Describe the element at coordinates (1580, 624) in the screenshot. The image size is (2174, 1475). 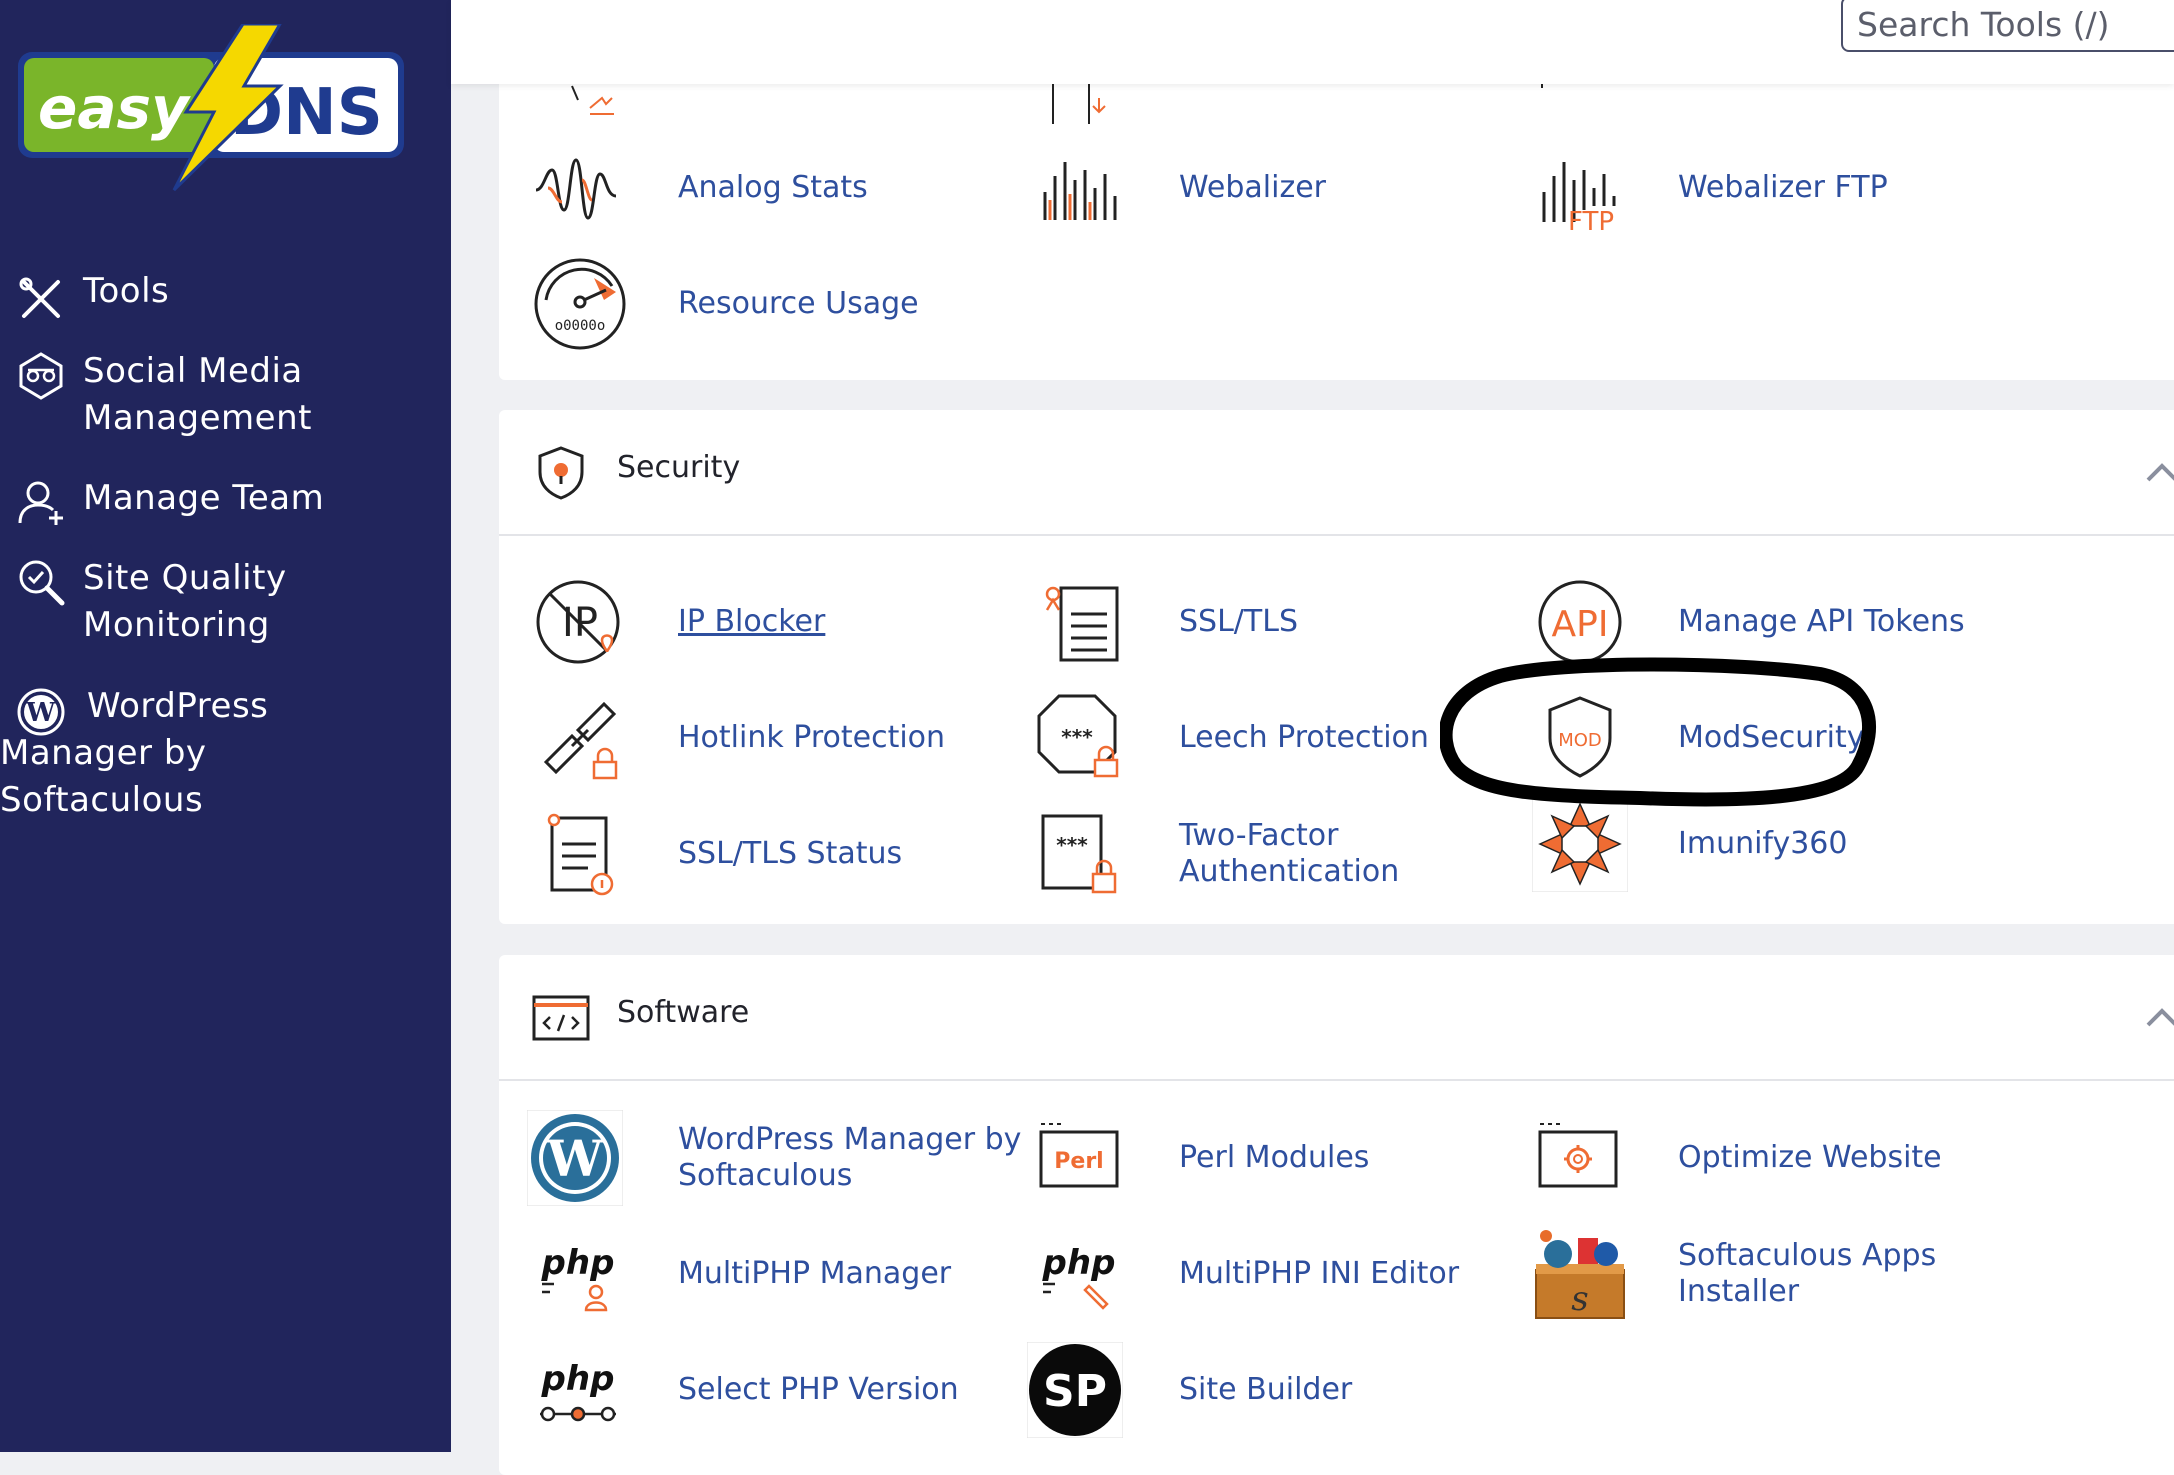
I see `svg-text: API` at that location.